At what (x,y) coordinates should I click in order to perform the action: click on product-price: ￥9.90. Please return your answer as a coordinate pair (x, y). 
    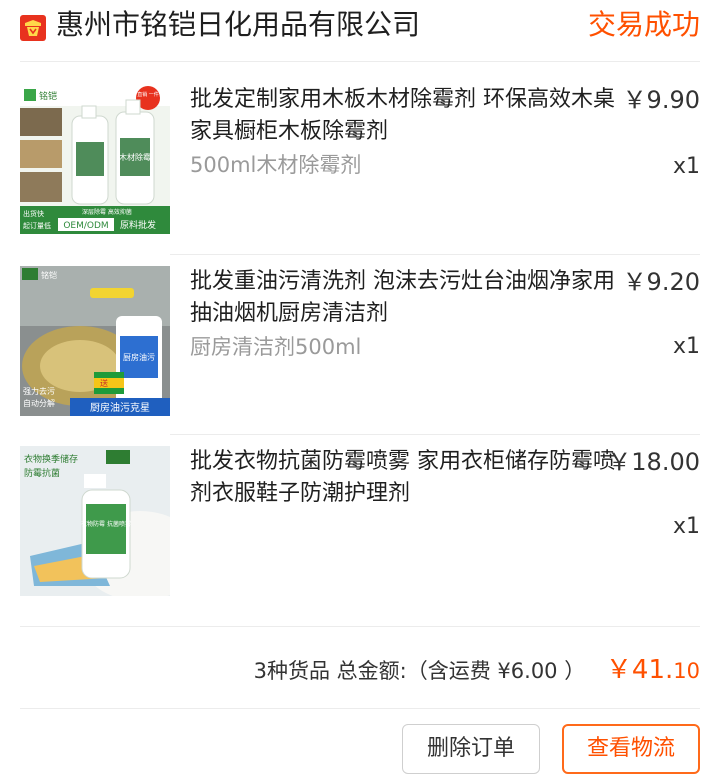
    Looking at the image, I should click on (661, 100).